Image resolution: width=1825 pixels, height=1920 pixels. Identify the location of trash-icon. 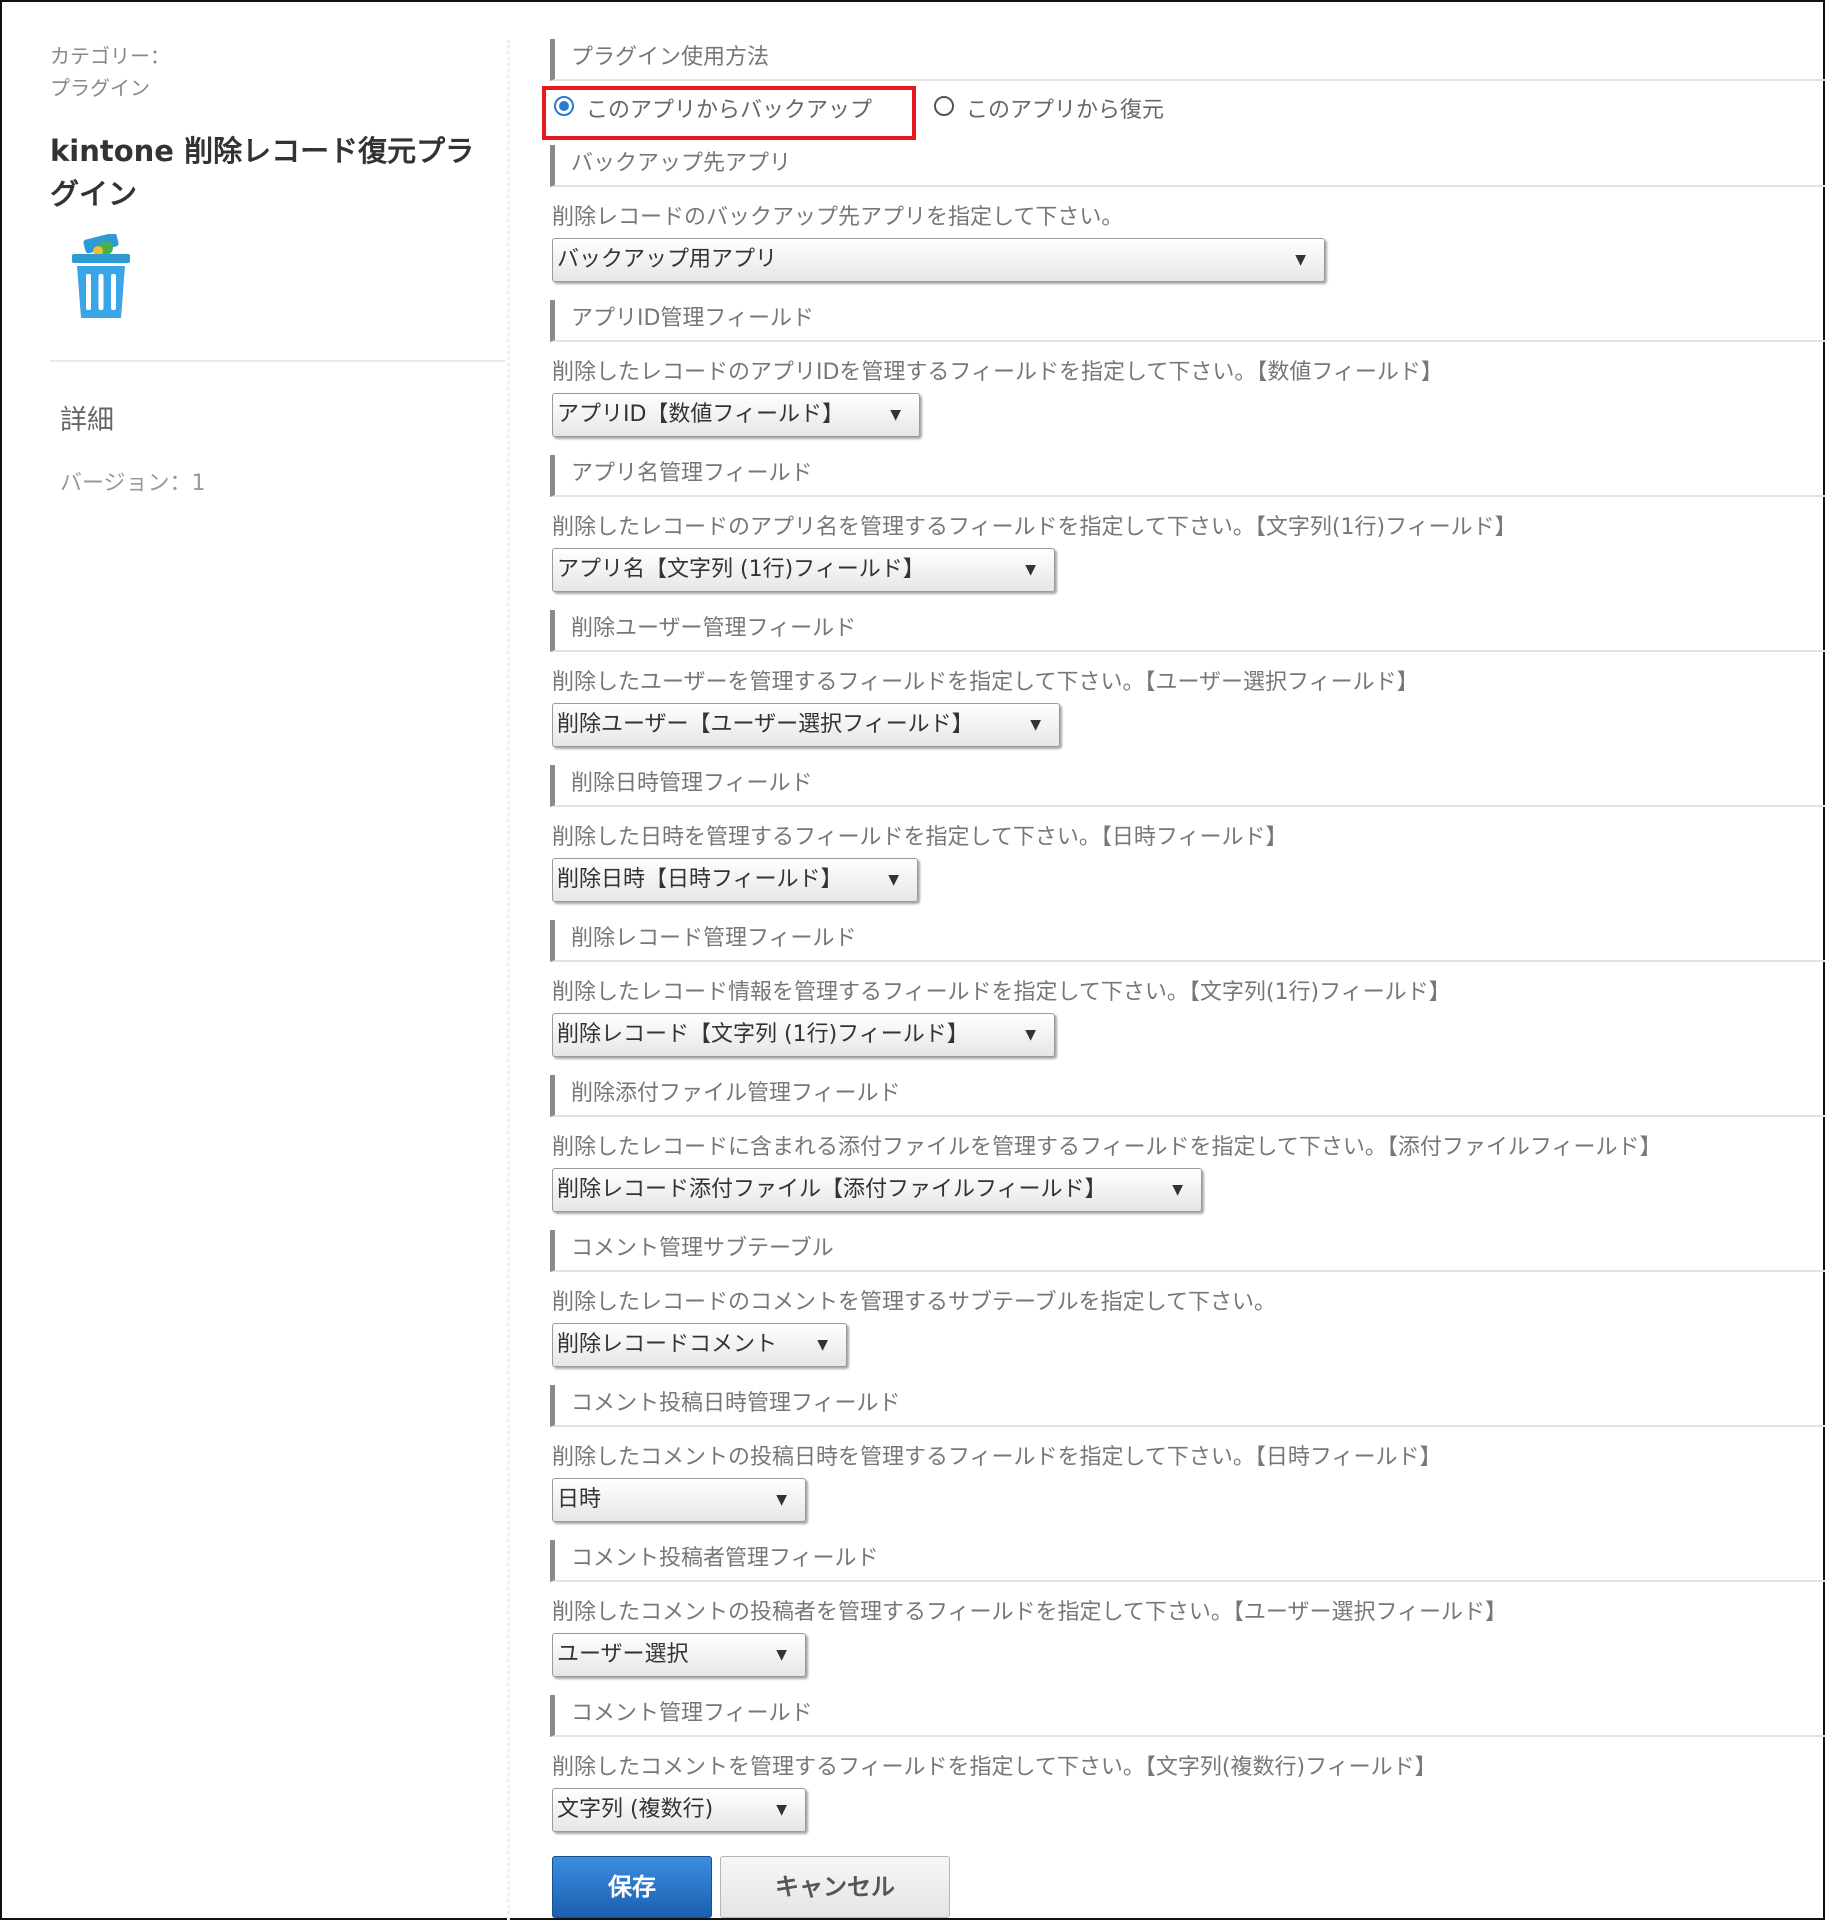
(101, 276).